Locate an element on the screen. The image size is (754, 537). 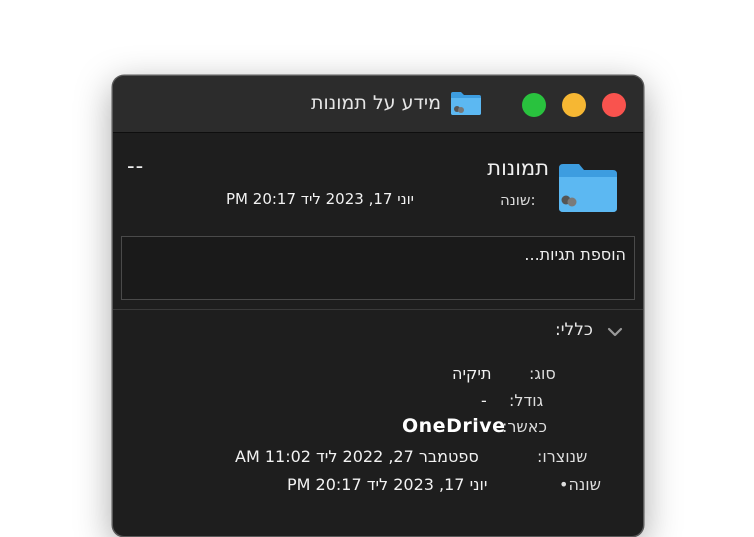
titlebar: מידע על תמונות is located at coordinates (378, 104).